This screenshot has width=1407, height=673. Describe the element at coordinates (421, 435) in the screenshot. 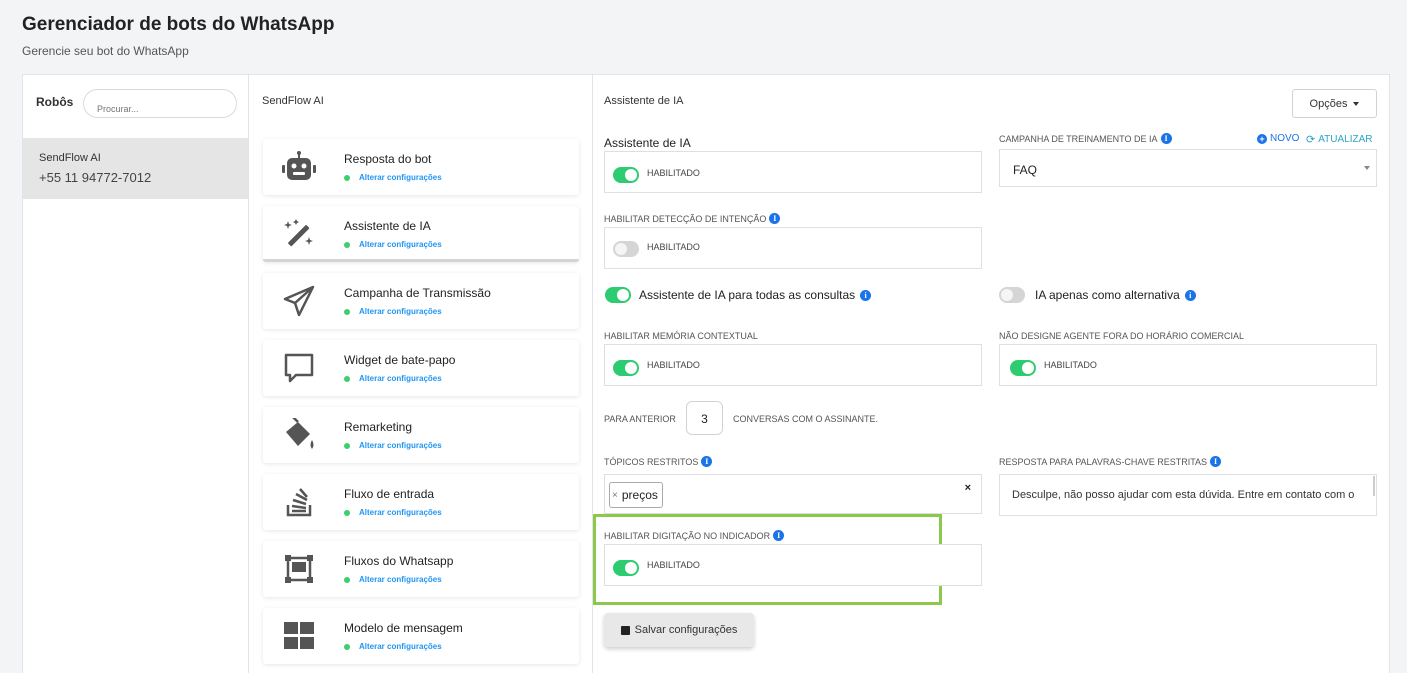

I see `menu-card-remarketing: Remarketing Alterar configurações` at that location.